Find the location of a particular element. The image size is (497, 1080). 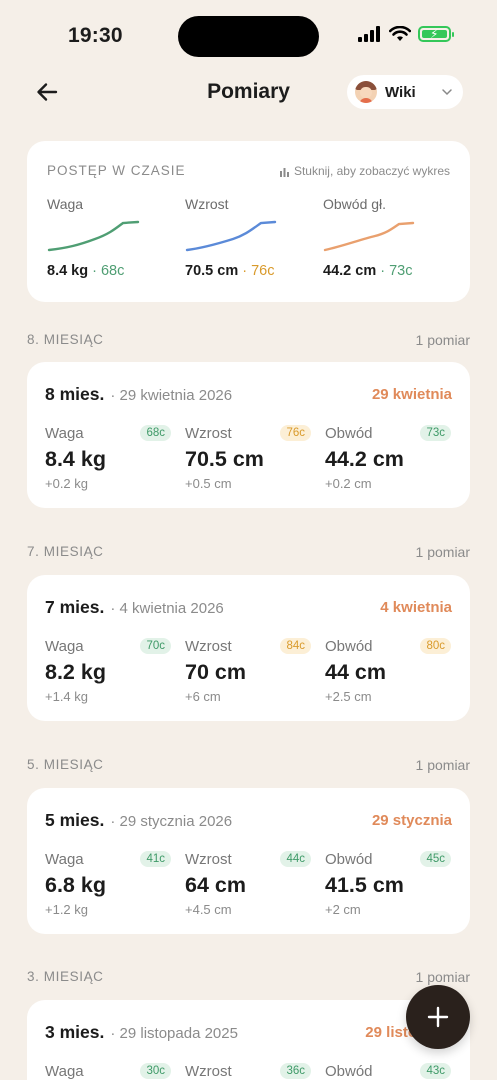

metric-value: 70.5 cm · 76c is located at coordinates (230, 271).